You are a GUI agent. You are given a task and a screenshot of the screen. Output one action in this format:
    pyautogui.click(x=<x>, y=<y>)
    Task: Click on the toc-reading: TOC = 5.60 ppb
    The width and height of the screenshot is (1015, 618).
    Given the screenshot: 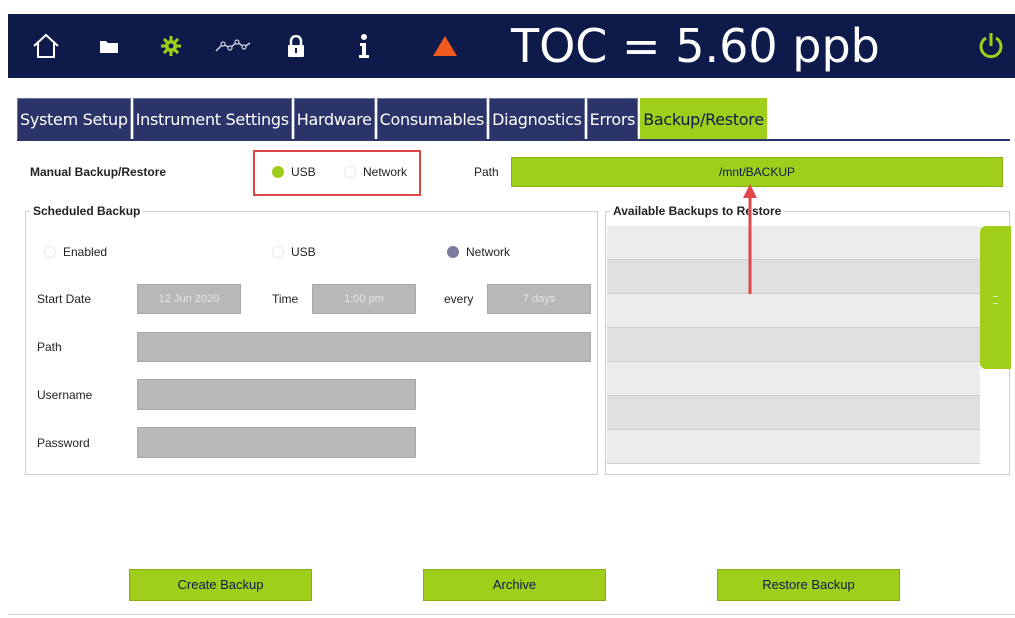 What is the action you would take?
    pyautogui.click(x=695, y=46)
    